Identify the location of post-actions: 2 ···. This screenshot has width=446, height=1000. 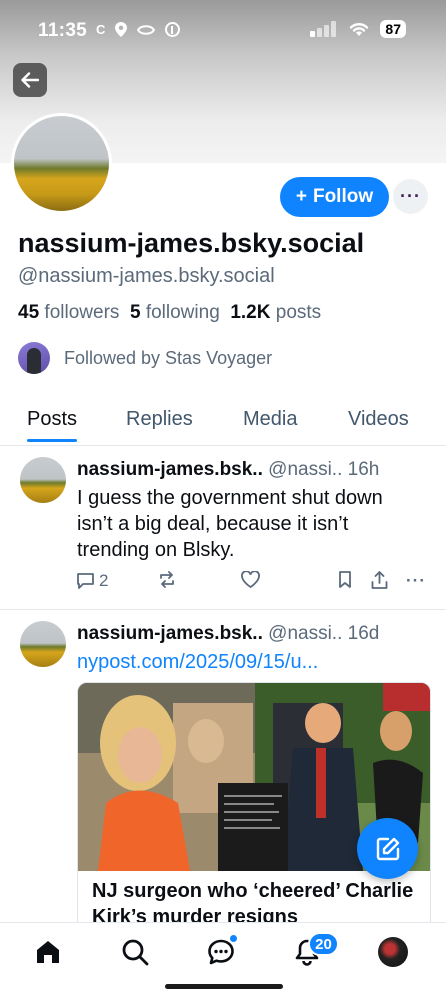
(251, 584).